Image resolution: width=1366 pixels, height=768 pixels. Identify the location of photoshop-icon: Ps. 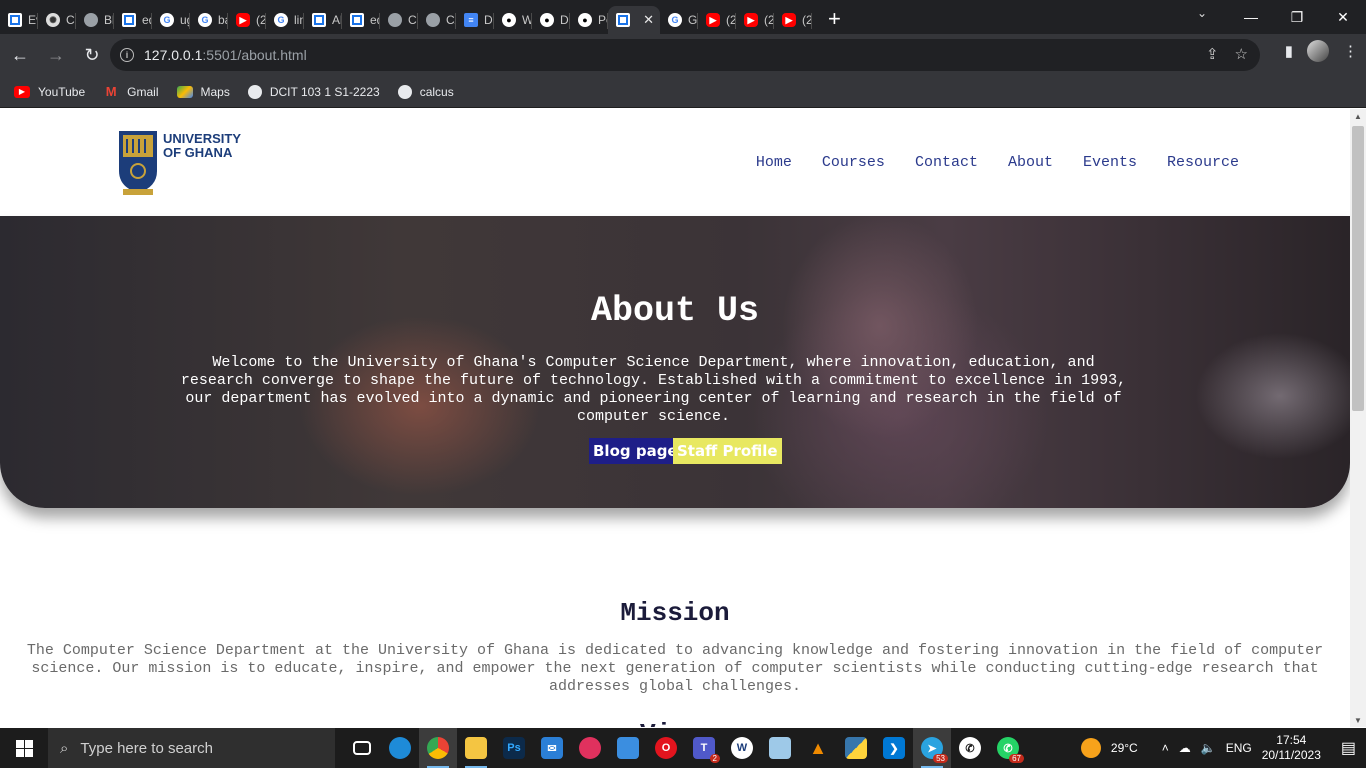
(514, 748).